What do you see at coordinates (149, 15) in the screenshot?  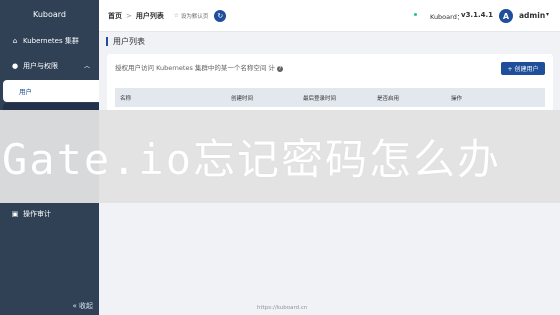 I see `breadcrumb-current: 用户列表` at bounding box center [149, 15].